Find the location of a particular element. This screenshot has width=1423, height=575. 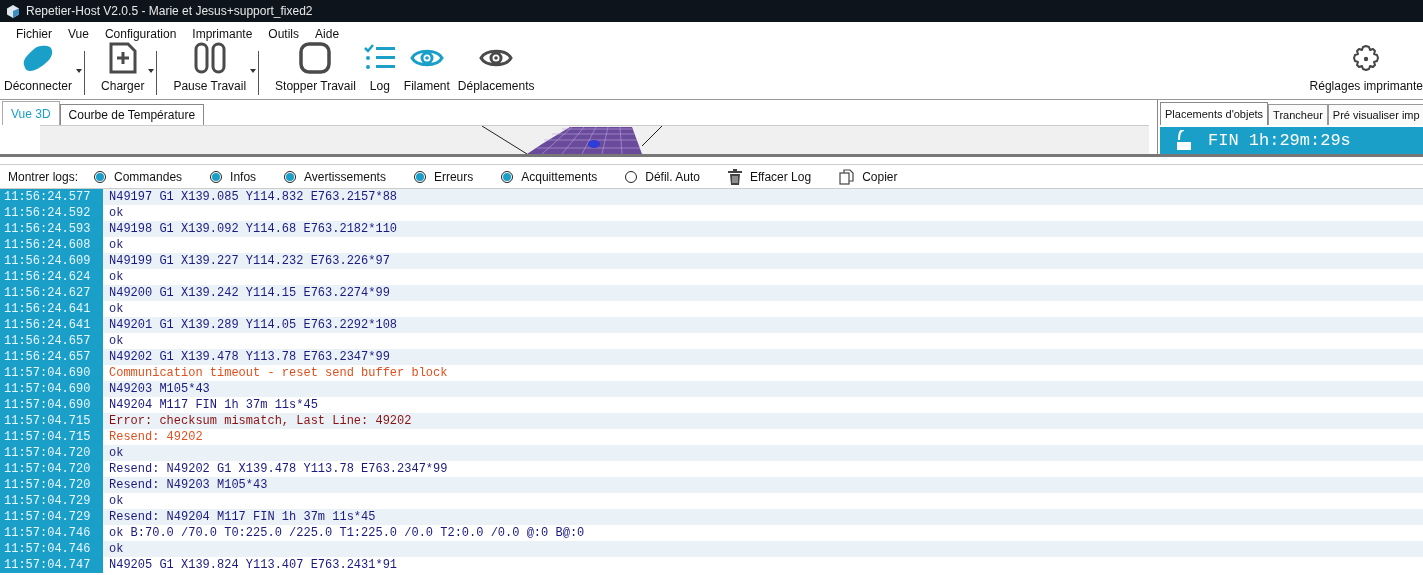

log-timestamp: 11:56:24.609 is located at coordinates (51, 261).